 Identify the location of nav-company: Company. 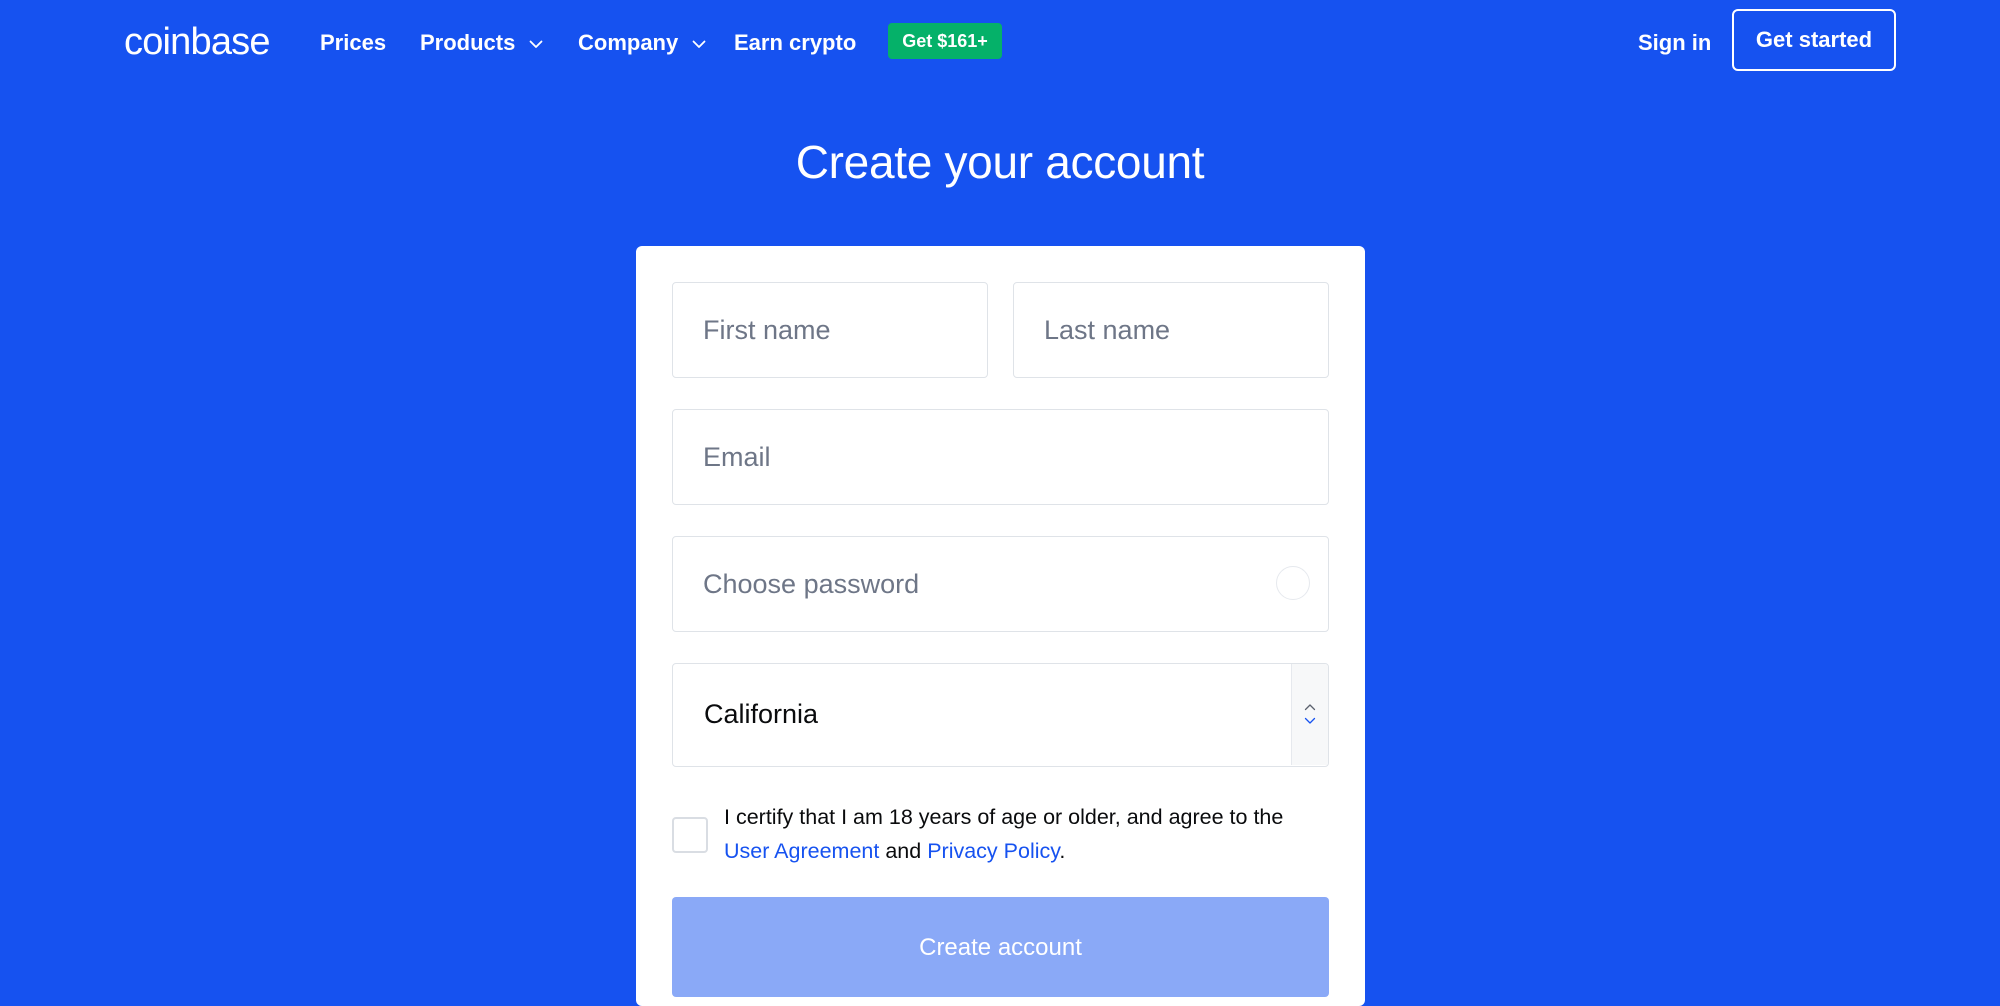
(642, 43).